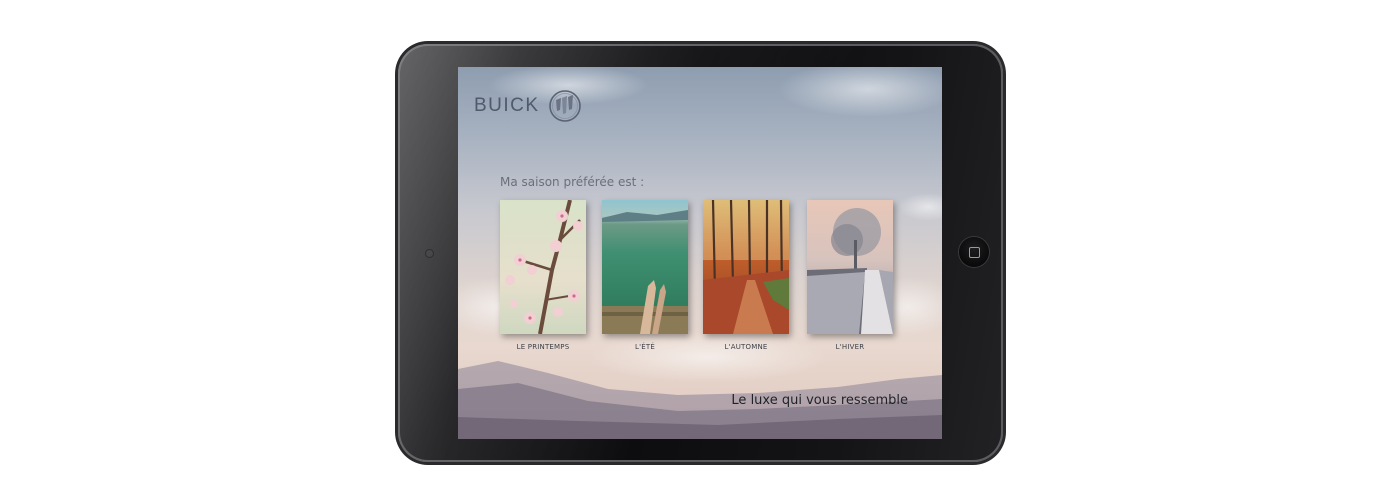 This screenshot has height=500, width=1400. I want to click on season-label-summer: L'ÉTÉ, so click(645, 347).